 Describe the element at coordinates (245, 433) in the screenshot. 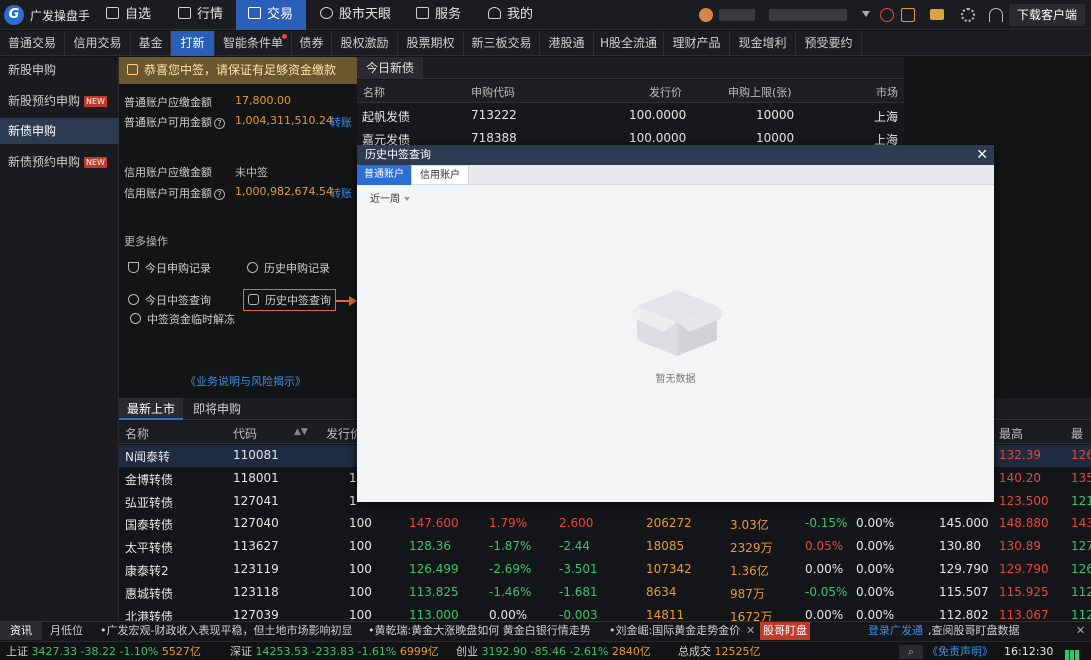

I see `col-code: 代码` at that location.